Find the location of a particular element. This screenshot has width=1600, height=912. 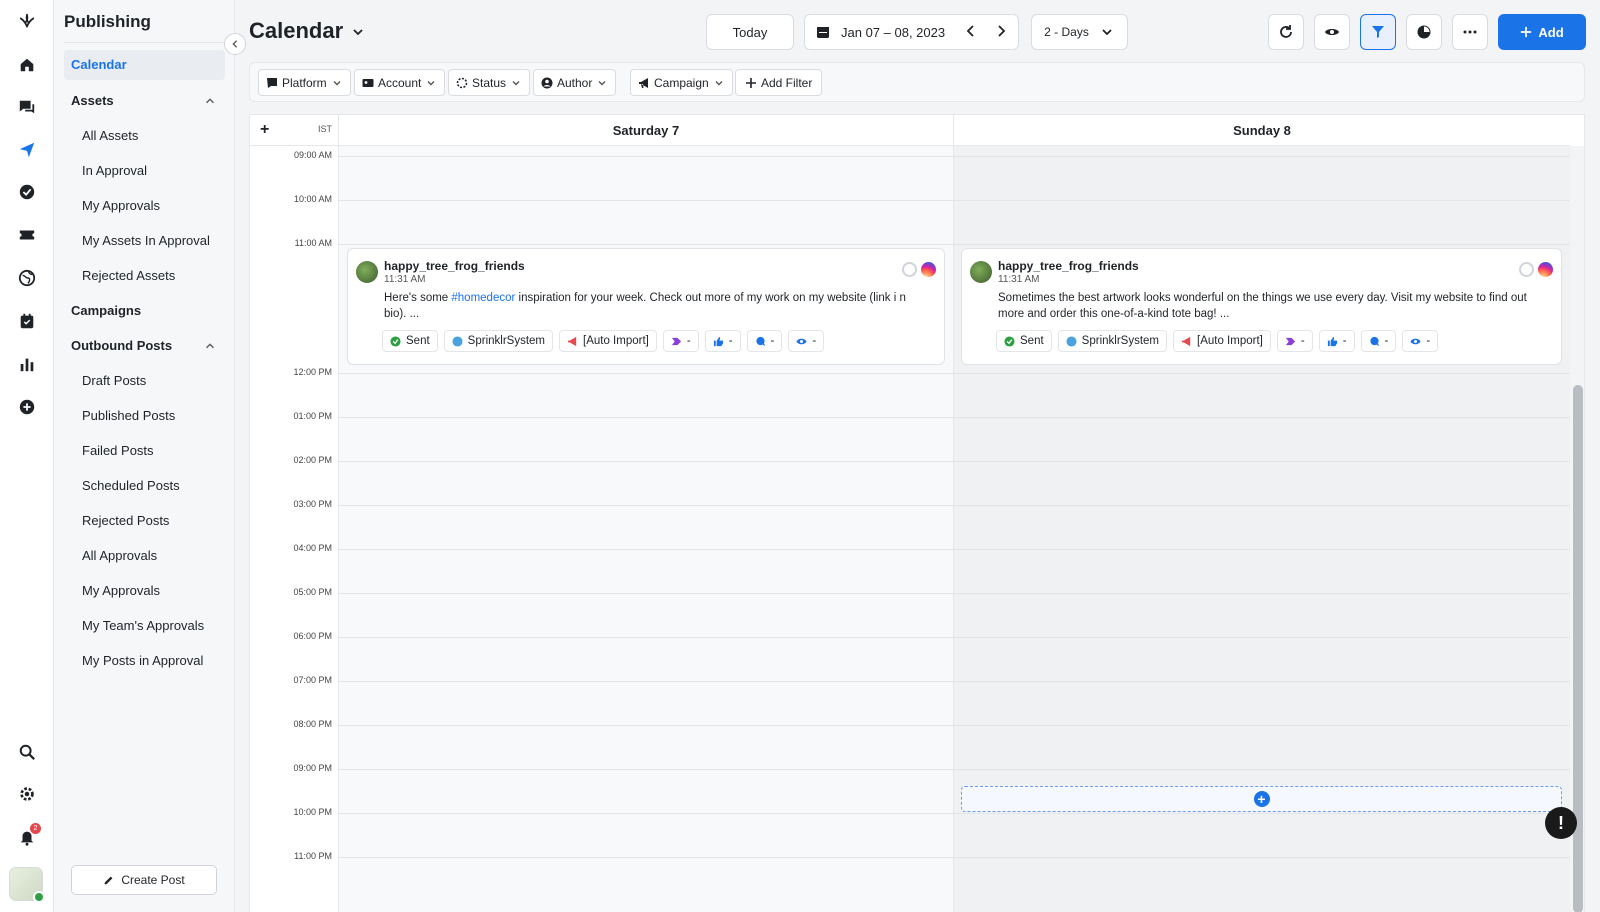

date-range-picker: Jan 07 – 08, 2023 is located at coordinates (911, 32).